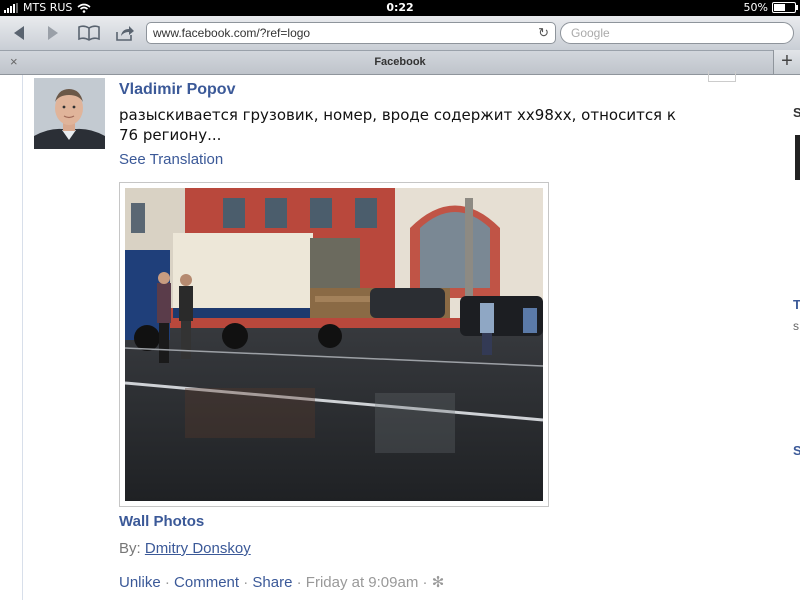 This screenshot has height=600, width=800. Describe the element at coordinates (351, 33) in the screenshot. I see `address-bar: www.facebook.com/?ref=logo ↻` at that location.